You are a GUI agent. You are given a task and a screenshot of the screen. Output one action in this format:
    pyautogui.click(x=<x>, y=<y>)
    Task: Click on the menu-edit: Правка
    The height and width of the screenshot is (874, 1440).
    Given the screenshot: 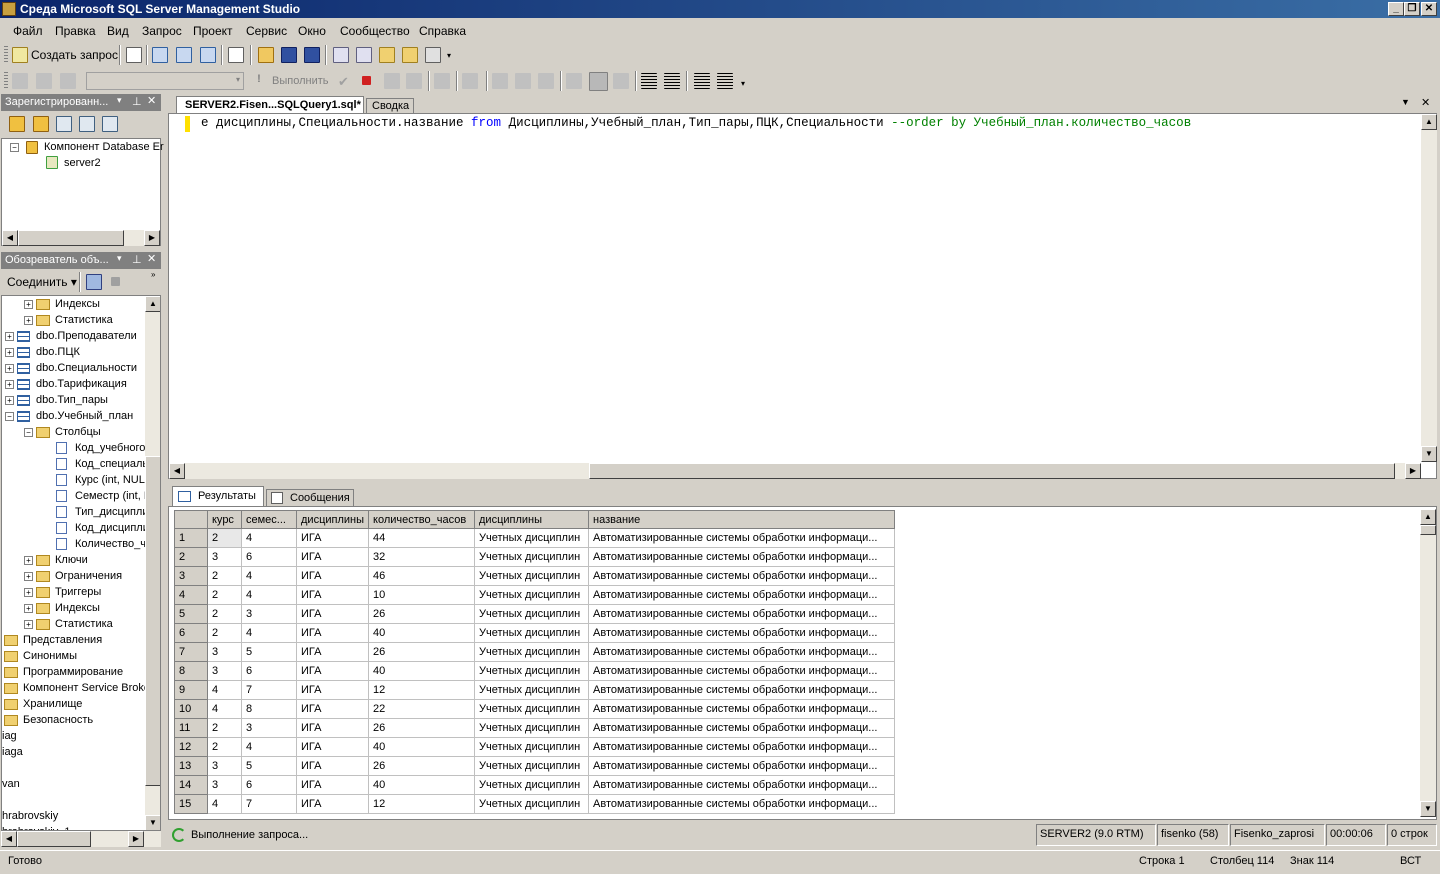 What is the action you would take?
    pyautogui.click(x=75, y=31)
    